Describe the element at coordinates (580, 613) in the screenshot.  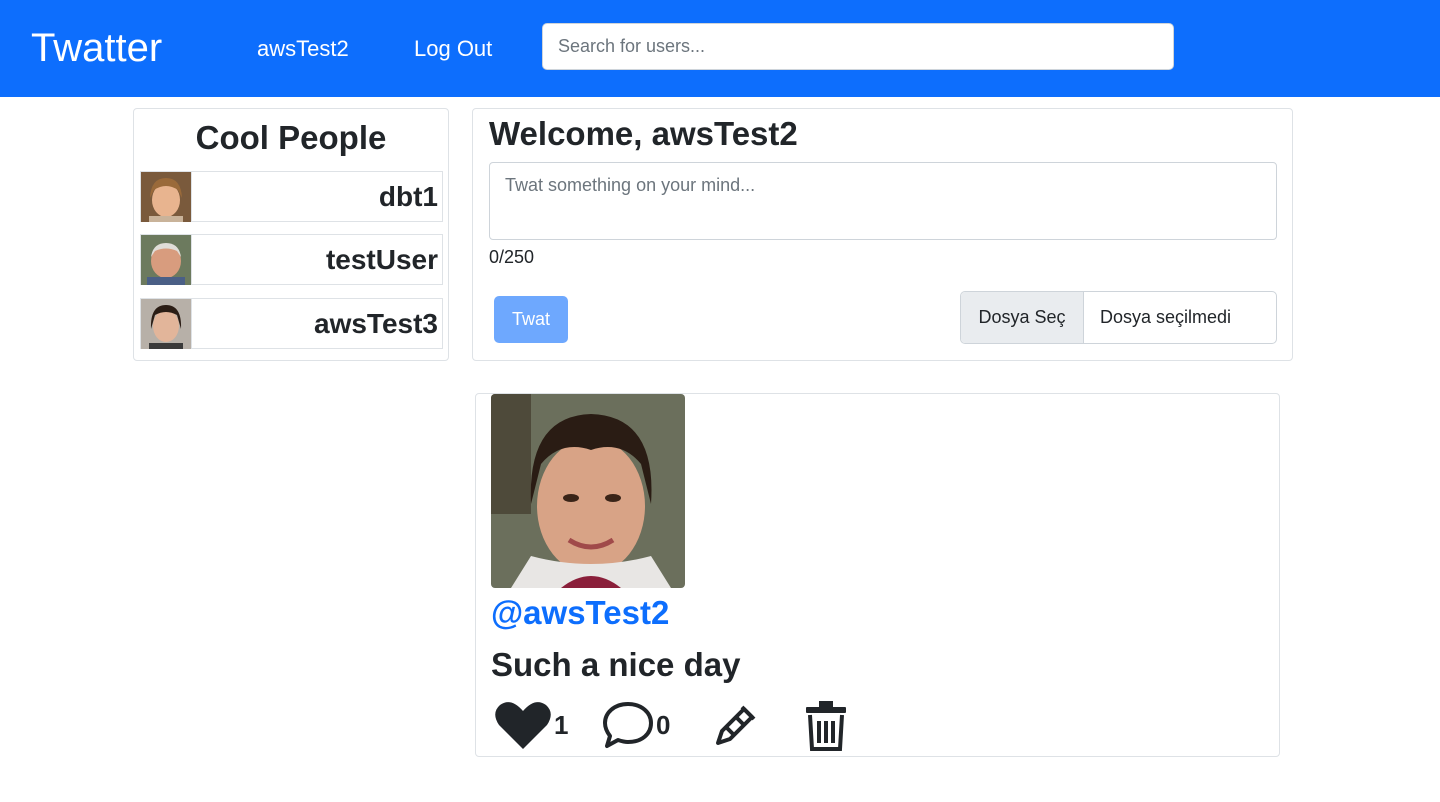
I see `post-author-handle: @awsTest2` at that location.